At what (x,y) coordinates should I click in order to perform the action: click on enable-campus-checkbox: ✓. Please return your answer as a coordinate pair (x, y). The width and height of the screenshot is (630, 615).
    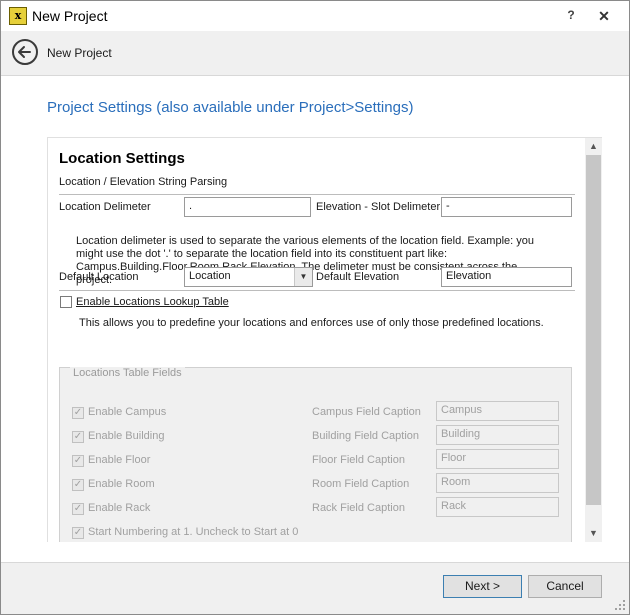
    Looking at the image, I should click on (78, 413).